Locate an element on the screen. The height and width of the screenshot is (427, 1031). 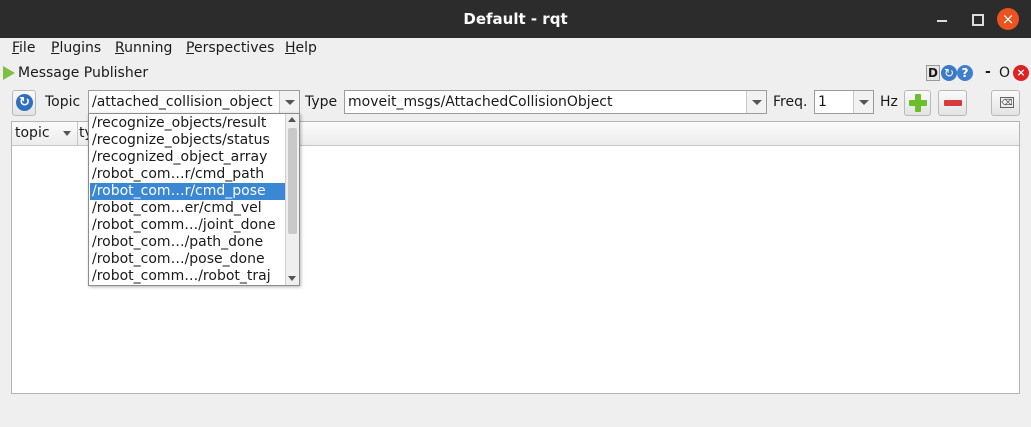
minus-icon is located at coordinates (953, 103).